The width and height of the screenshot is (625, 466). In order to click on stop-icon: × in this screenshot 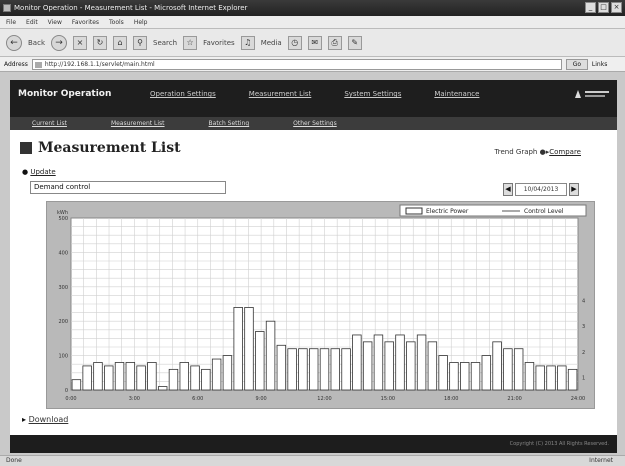, I will do `click(80, 42)`.